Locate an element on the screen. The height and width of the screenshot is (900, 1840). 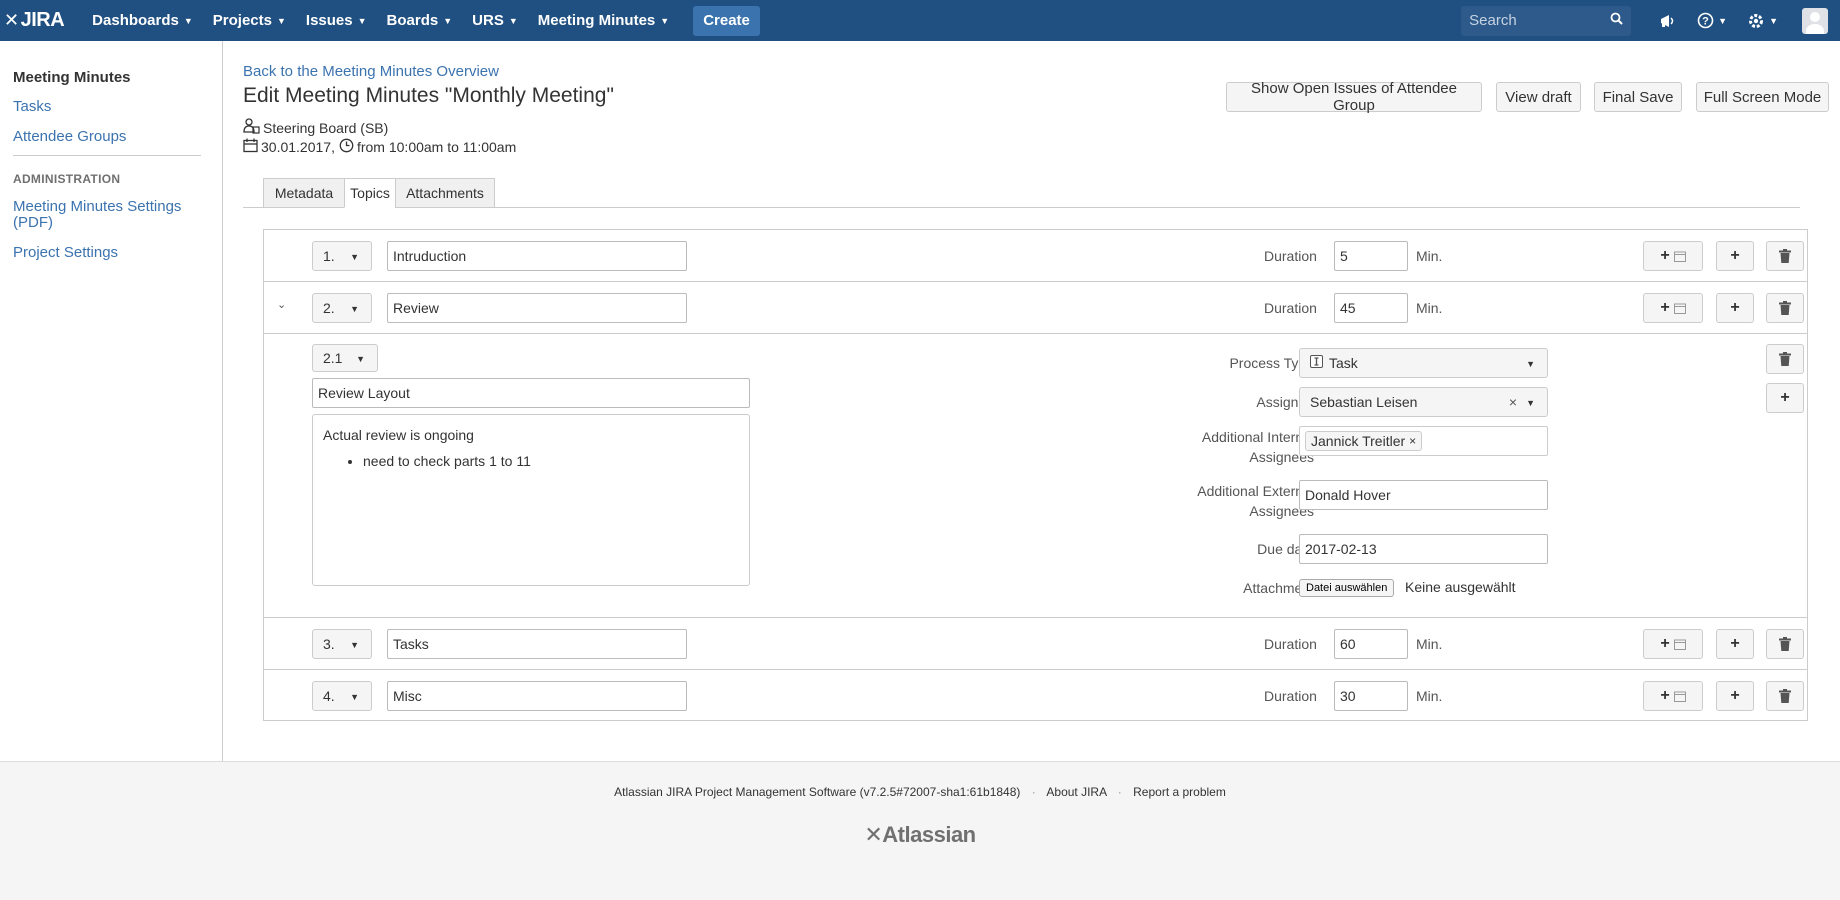
nav-urs: URS ▼ is located at coordinates (495, 20).